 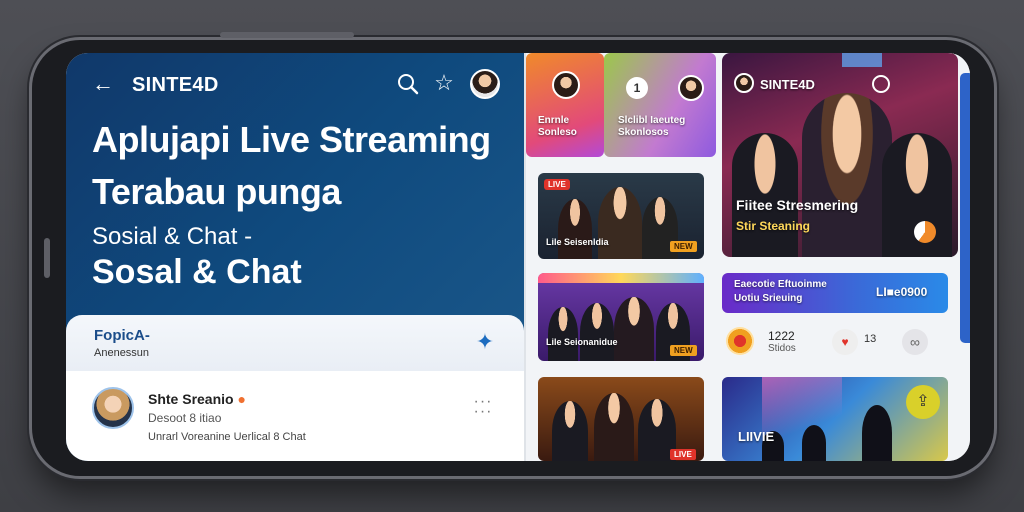 I want to click on scrollbar, so click(x=965, y=208).